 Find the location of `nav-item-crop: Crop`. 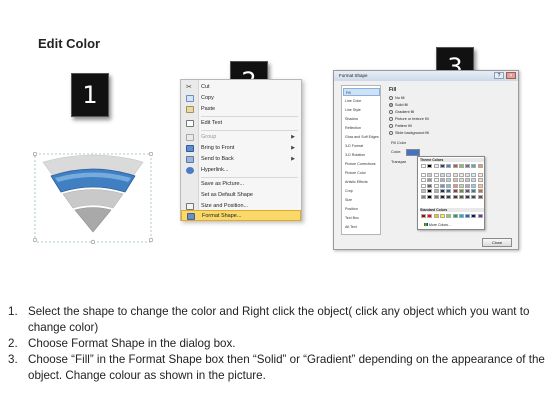

nav-item-crop: Crop is located at coordinates (361, 191).